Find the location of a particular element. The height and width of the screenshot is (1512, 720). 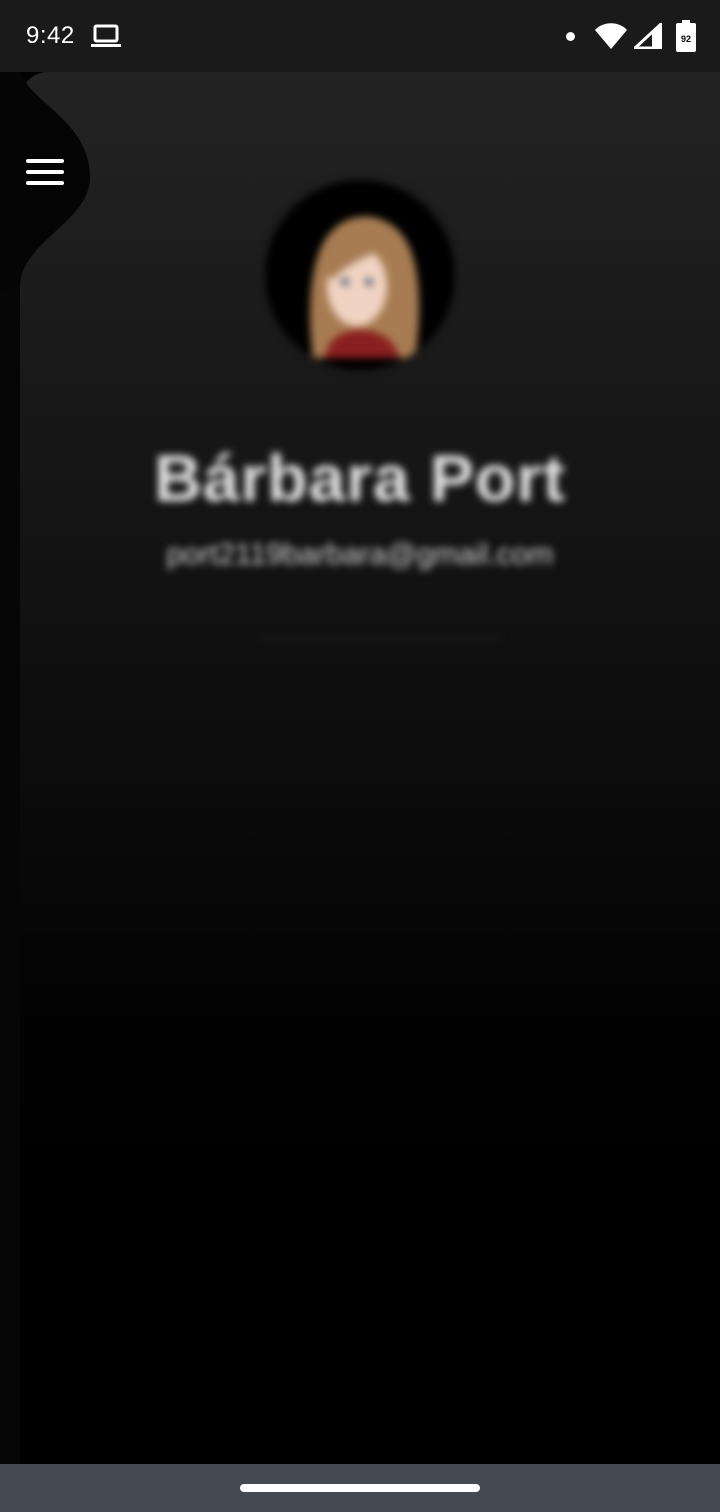

signal-icon is located at coordinates (648, 36).